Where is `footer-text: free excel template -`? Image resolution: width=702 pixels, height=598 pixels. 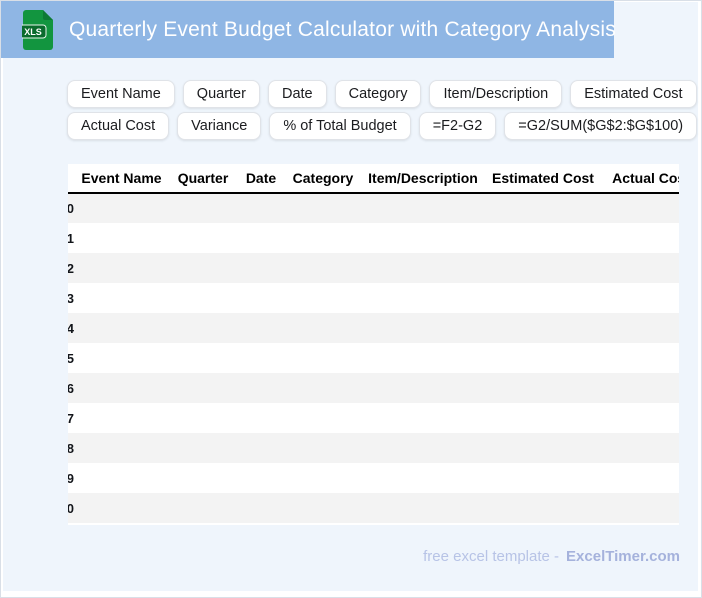
footer-text: free excel template - is located at coordinates (491, 556).